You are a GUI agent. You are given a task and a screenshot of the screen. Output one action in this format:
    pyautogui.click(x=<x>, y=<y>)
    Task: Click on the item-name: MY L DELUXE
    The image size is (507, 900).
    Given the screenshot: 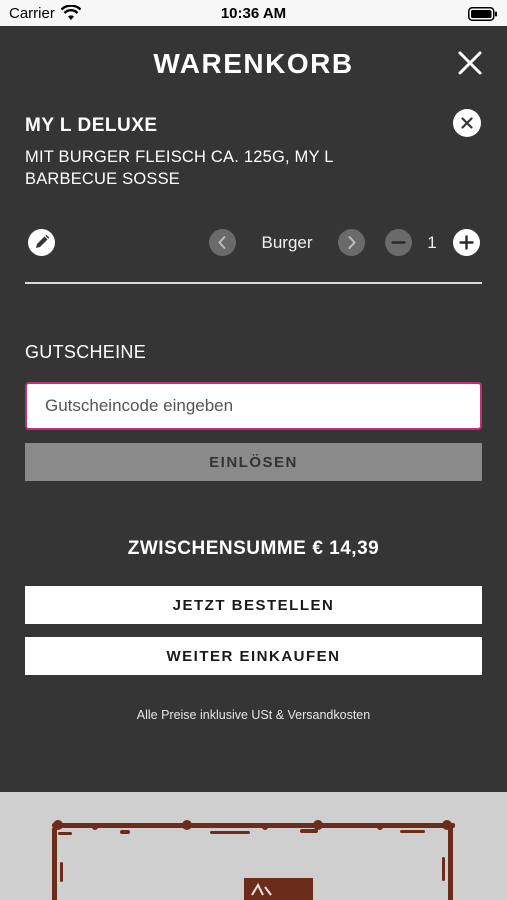 What is the action you would take?
    pyautogui.click(x=91, y=125)
    